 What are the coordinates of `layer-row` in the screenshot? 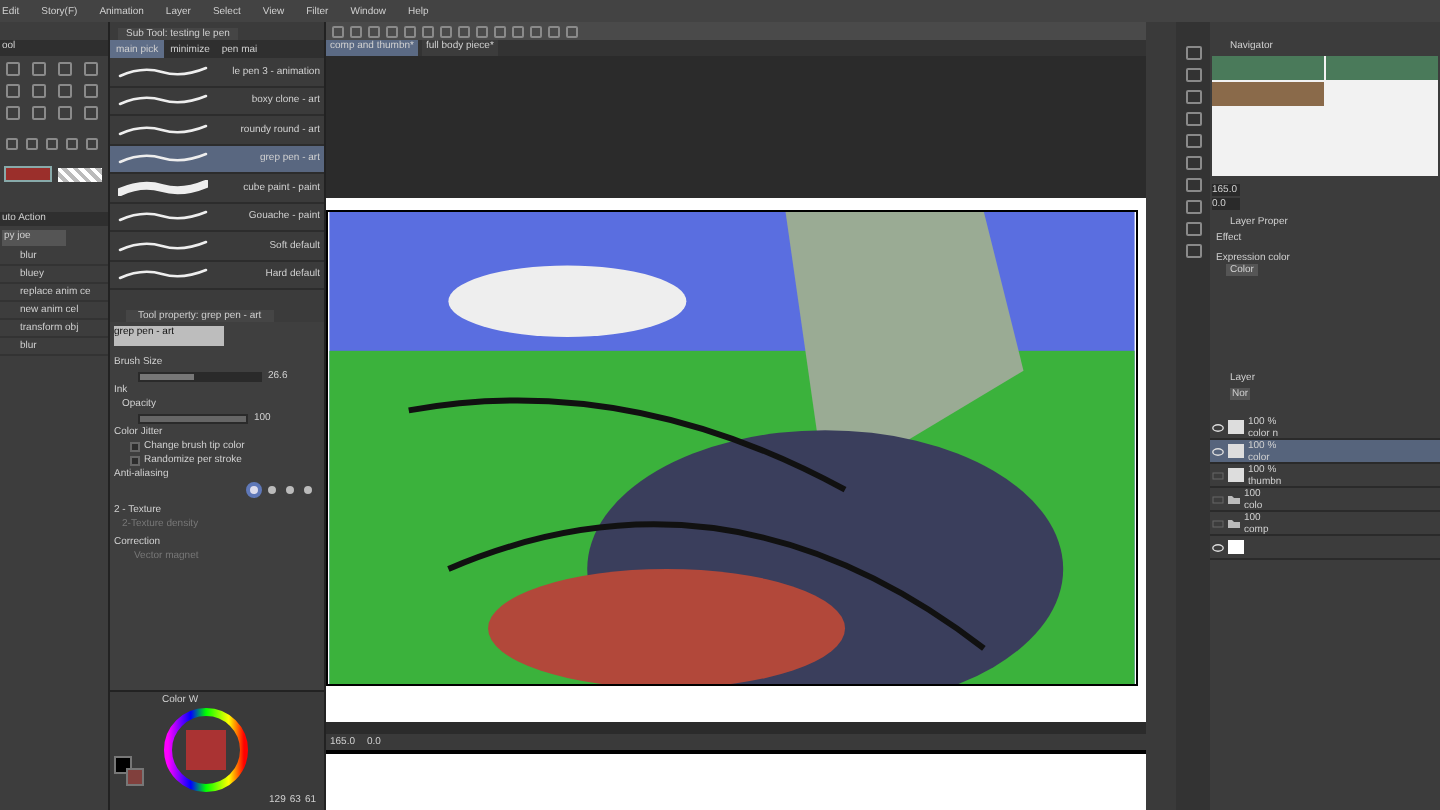 It's located at (1325, 548).